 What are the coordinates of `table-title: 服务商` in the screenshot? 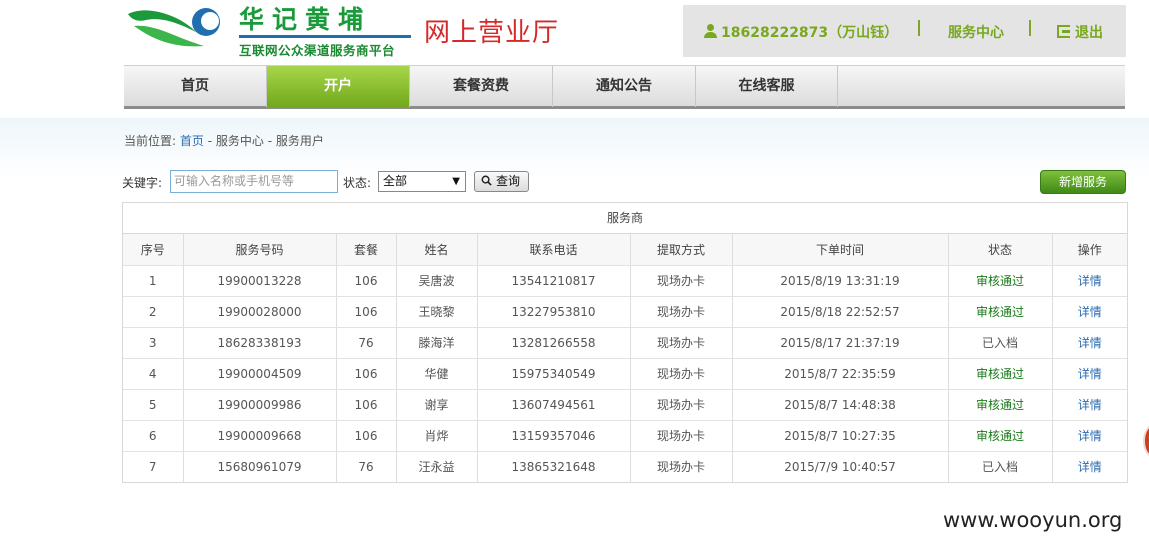 It's located at (625, 218).